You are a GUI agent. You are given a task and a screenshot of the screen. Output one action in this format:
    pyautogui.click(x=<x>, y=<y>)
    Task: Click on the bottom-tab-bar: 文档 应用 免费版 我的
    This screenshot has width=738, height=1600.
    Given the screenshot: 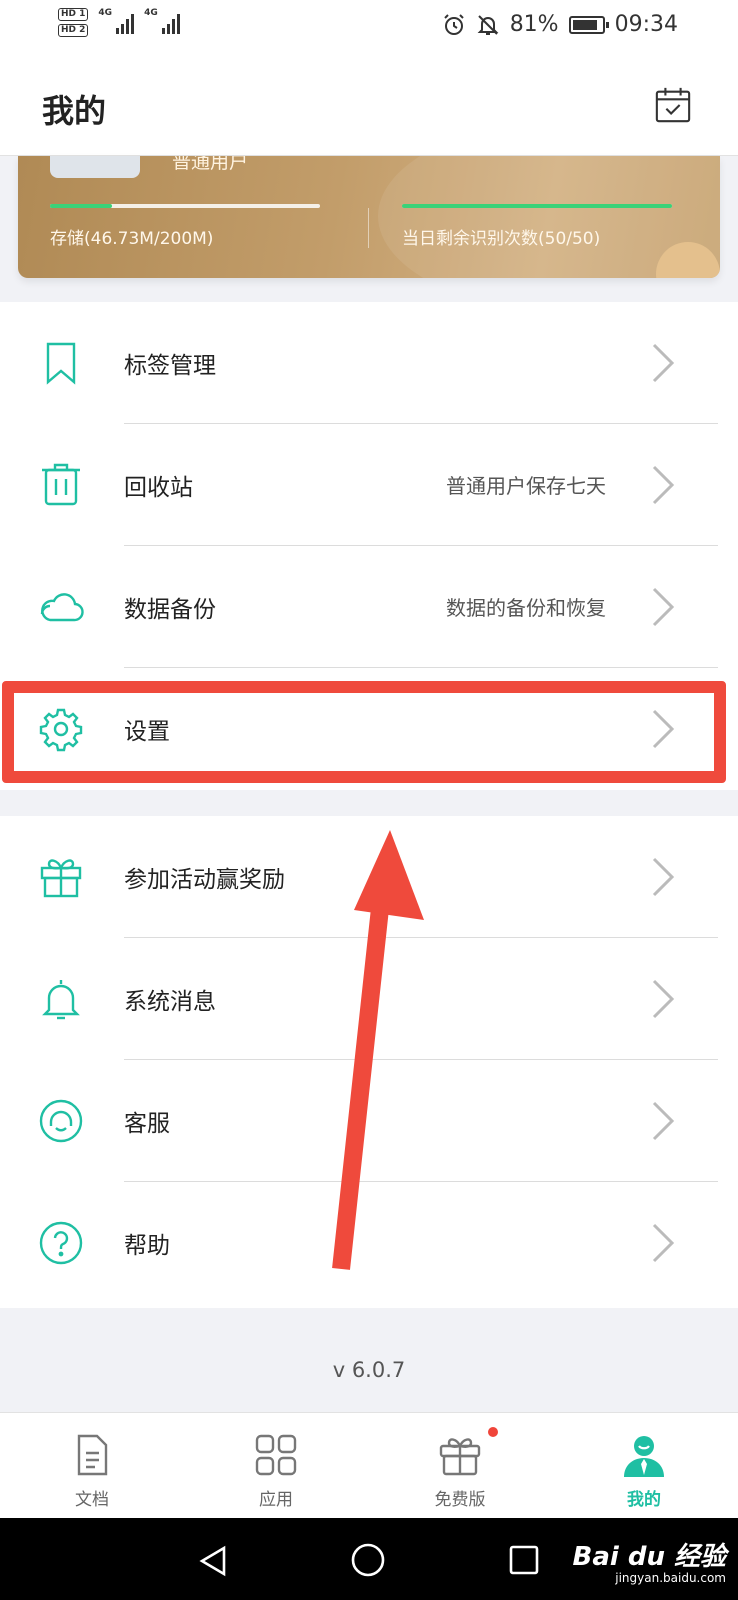 What is the action you would take?
    pyautogui.click(x=369, y=1465)
    